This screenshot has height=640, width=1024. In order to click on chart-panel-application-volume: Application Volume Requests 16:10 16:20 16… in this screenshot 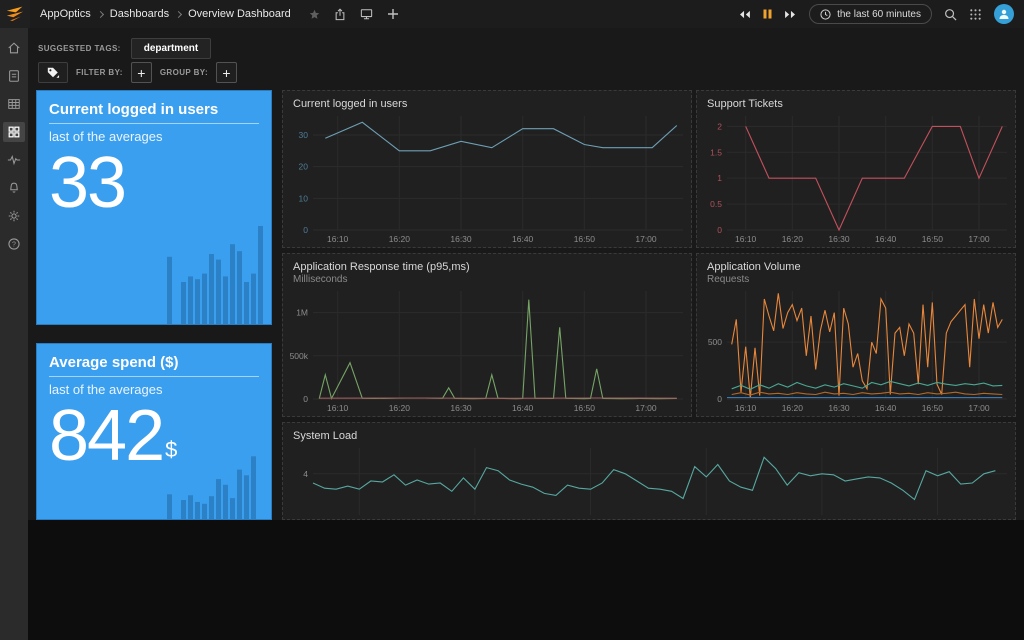, I will do `click(856, 335)`.